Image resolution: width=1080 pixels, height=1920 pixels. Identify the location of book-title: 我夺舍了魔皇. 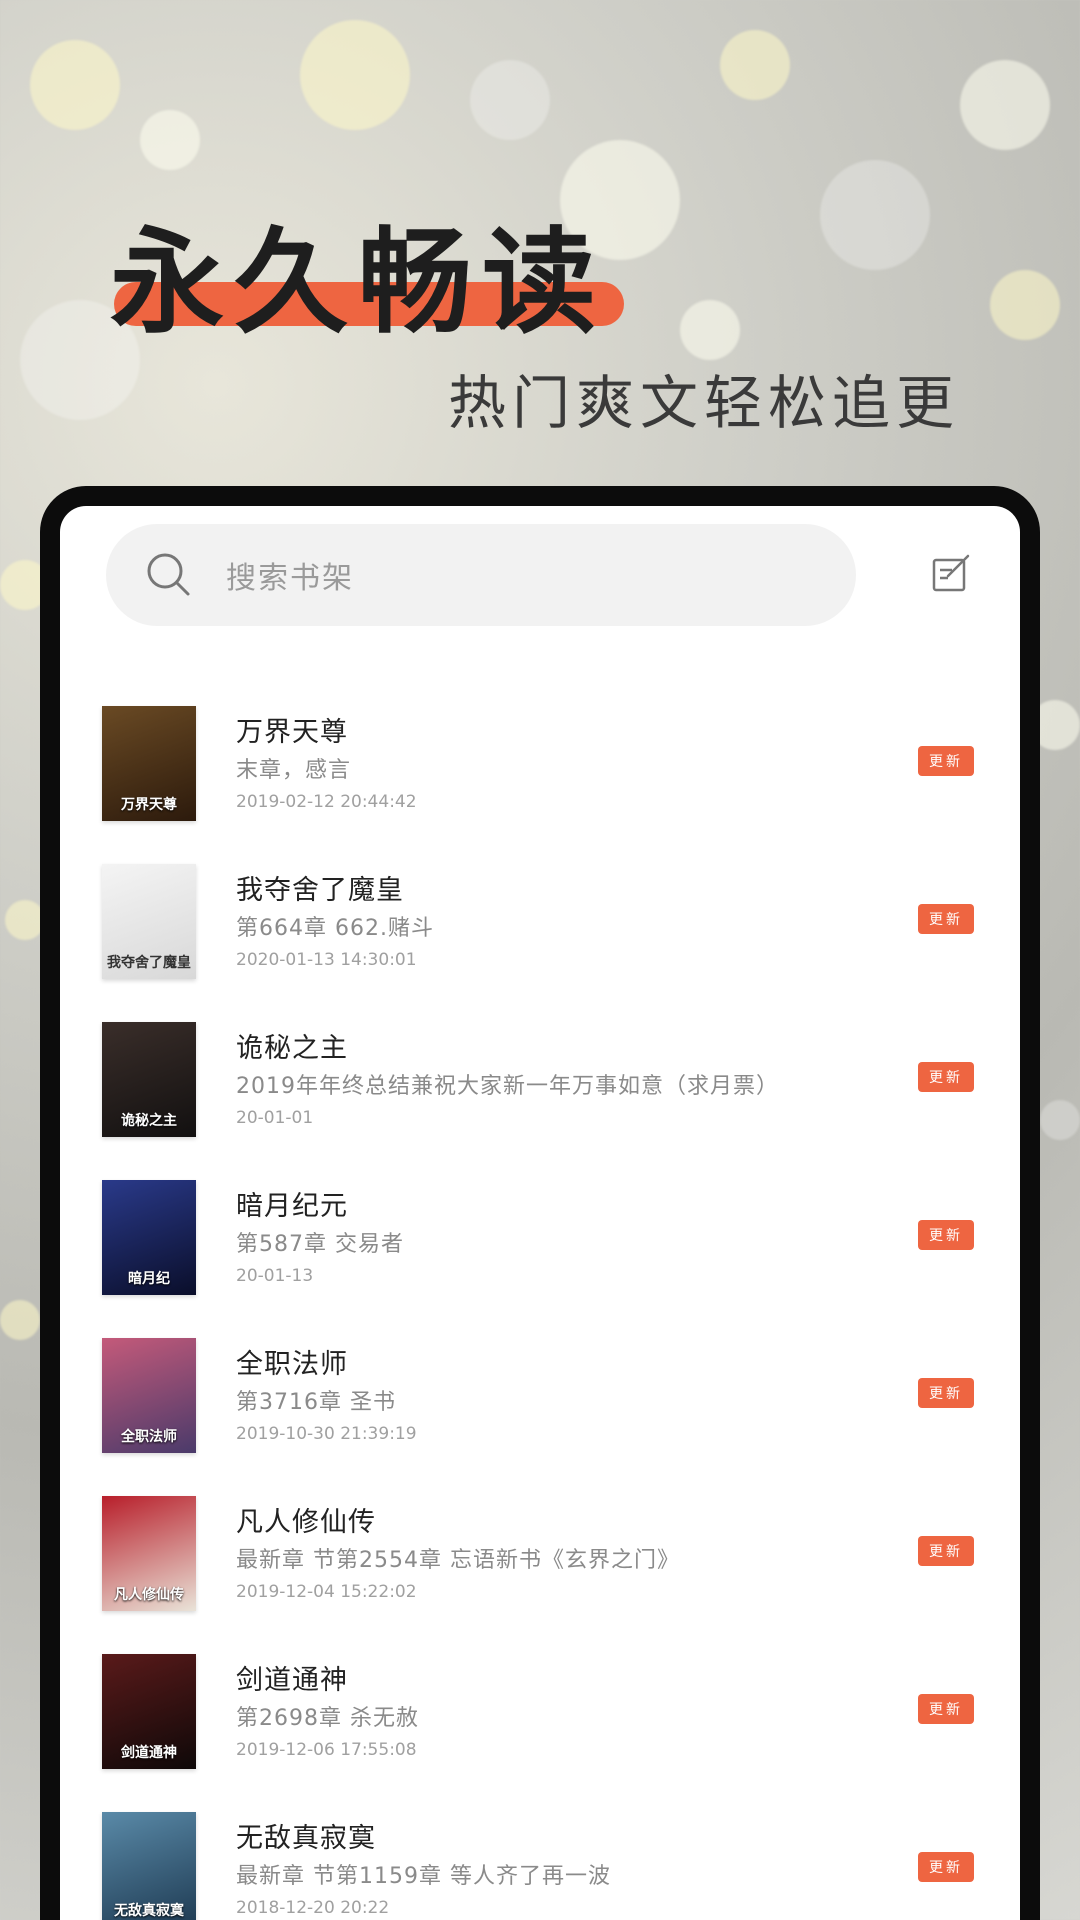
(320, 890).